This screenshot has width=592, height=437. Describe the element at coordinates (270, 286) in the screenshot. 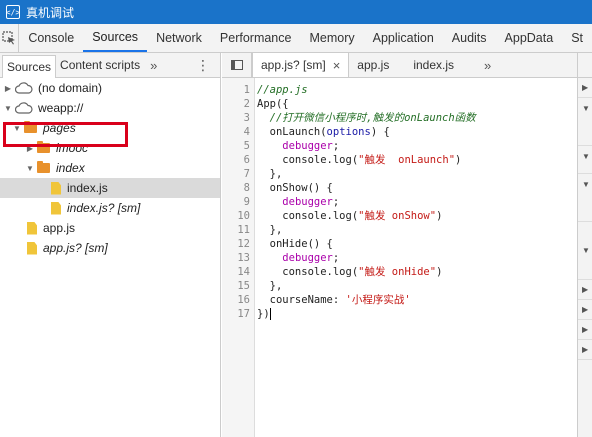

I see `code-line-15: },` at that location.